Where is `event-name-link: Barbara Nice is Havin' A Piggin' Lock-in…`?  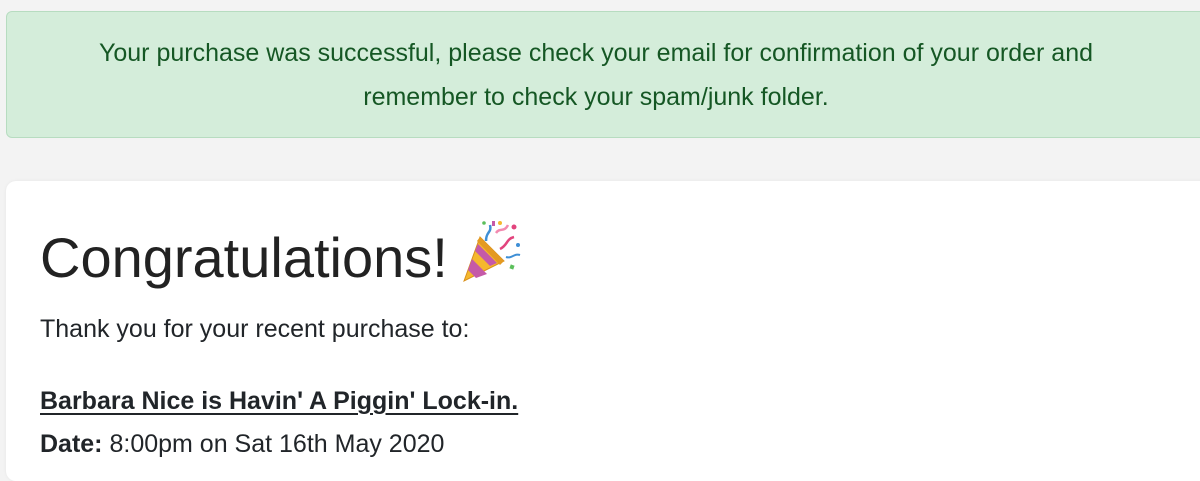 event-name-link: Barbara Nice is Havin' A Piggin' Lock-in… is located at coordinates (279, 401).